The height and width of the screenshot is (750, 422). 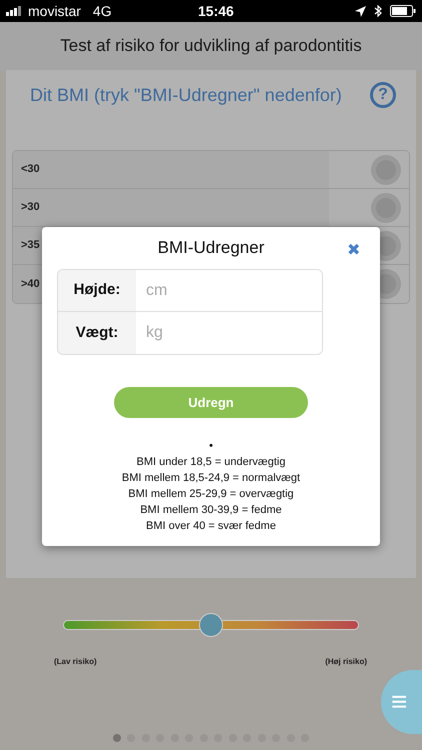 What do you see at coordinates (190, 312) in the screenshot?
I see `input-form: Højde: cm Vægt: kg` at bounding box center [190, 312].